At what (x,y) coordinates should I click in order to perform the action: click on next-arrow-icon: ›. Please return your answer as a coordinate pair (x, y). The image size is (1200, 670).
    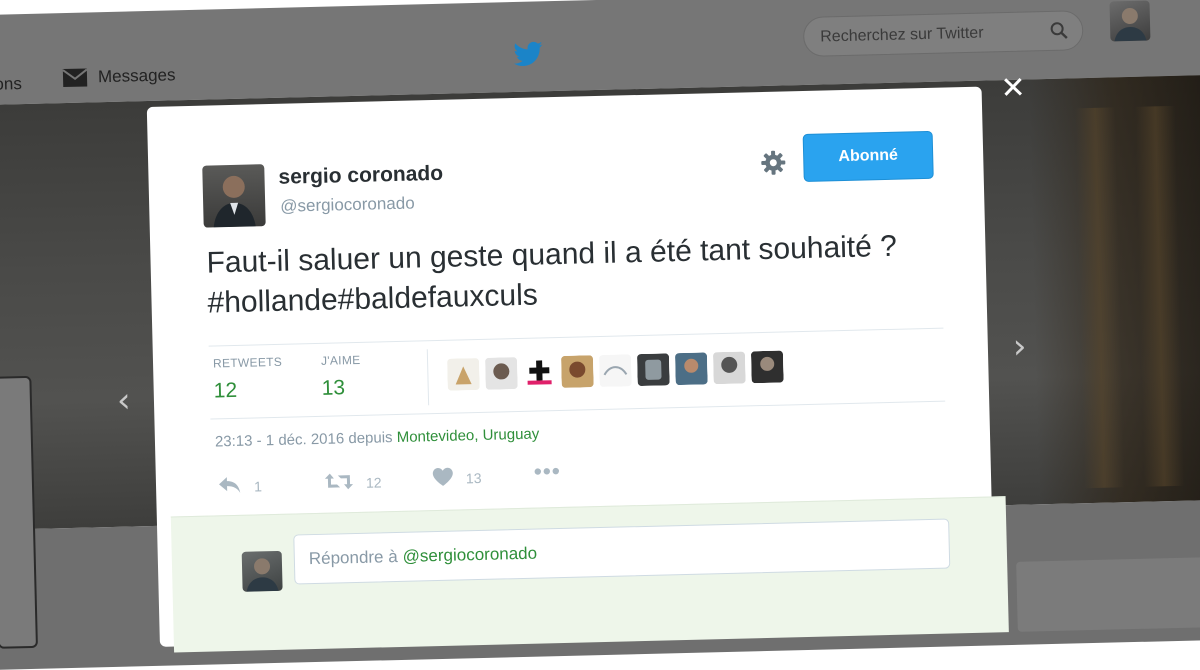
    Looking at the image, I should click on (1019, 347).